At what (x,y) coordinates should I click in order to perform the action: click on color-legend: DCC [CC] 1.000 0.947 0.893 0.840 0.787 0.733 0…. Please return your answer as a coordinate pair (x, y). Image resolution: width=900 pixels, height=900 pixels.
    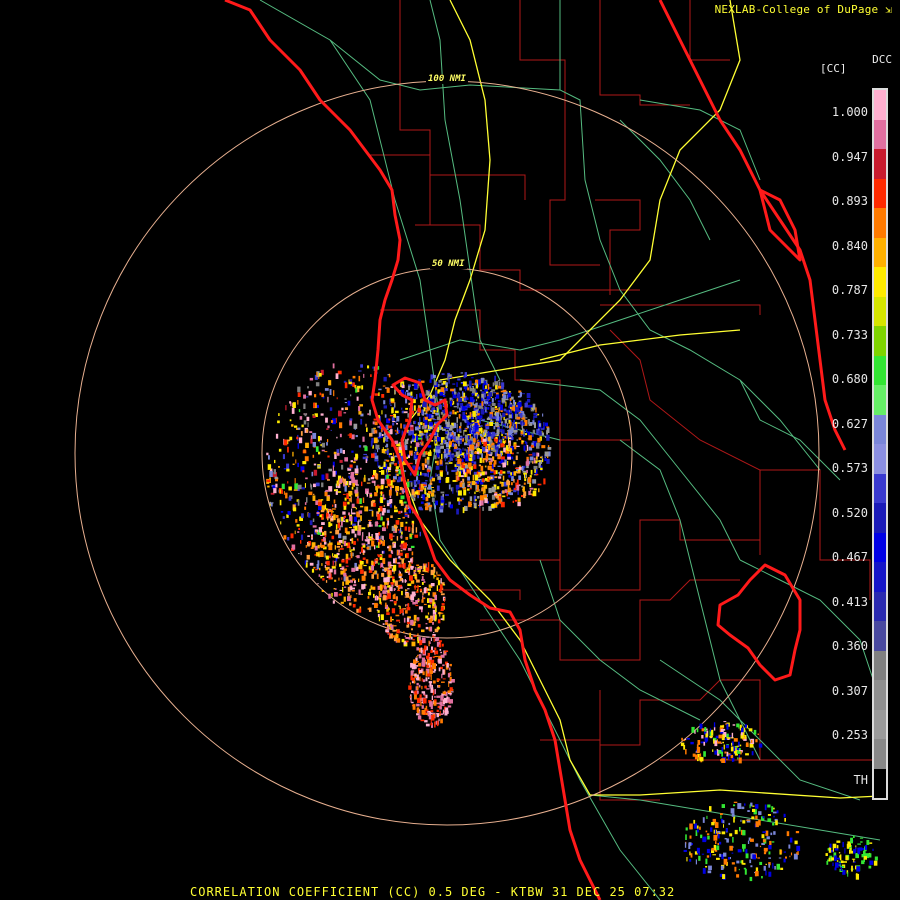
    Looking at the image, I should click on (860, 432).